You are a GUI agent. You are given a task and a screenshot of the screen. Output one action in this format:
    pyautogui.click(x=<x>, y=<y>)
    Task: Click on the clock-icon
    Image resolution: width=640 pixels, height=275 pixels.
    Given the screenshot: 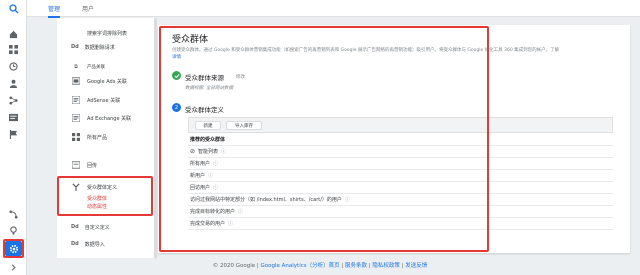 What is the action you would take?
    pyautogui.click(x=13, y=66)
    